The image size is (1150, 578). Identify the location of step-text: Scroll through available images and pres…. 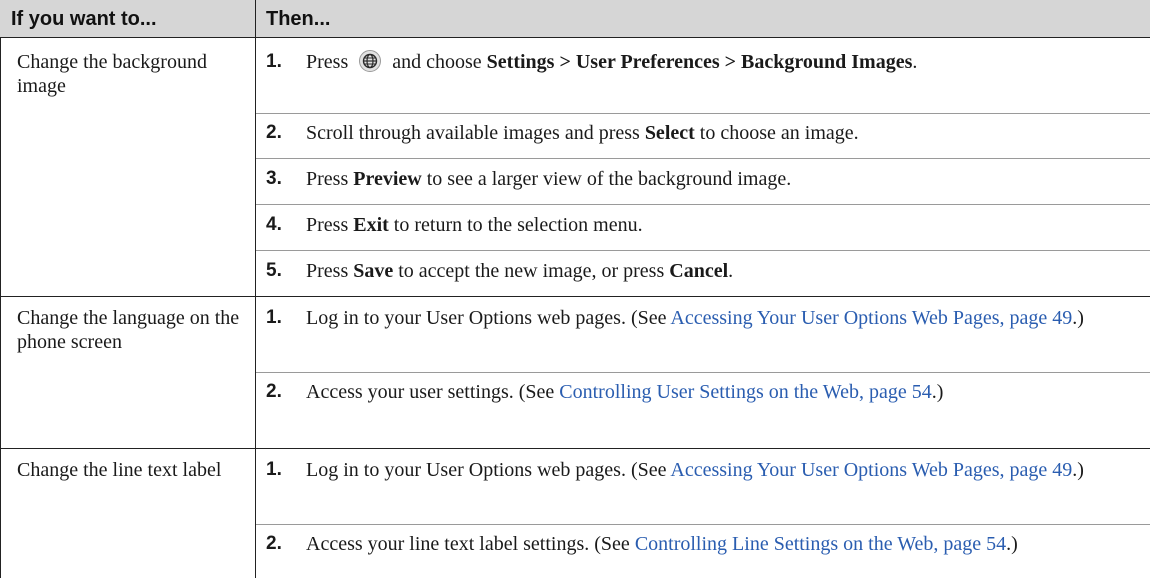
(726, 133).